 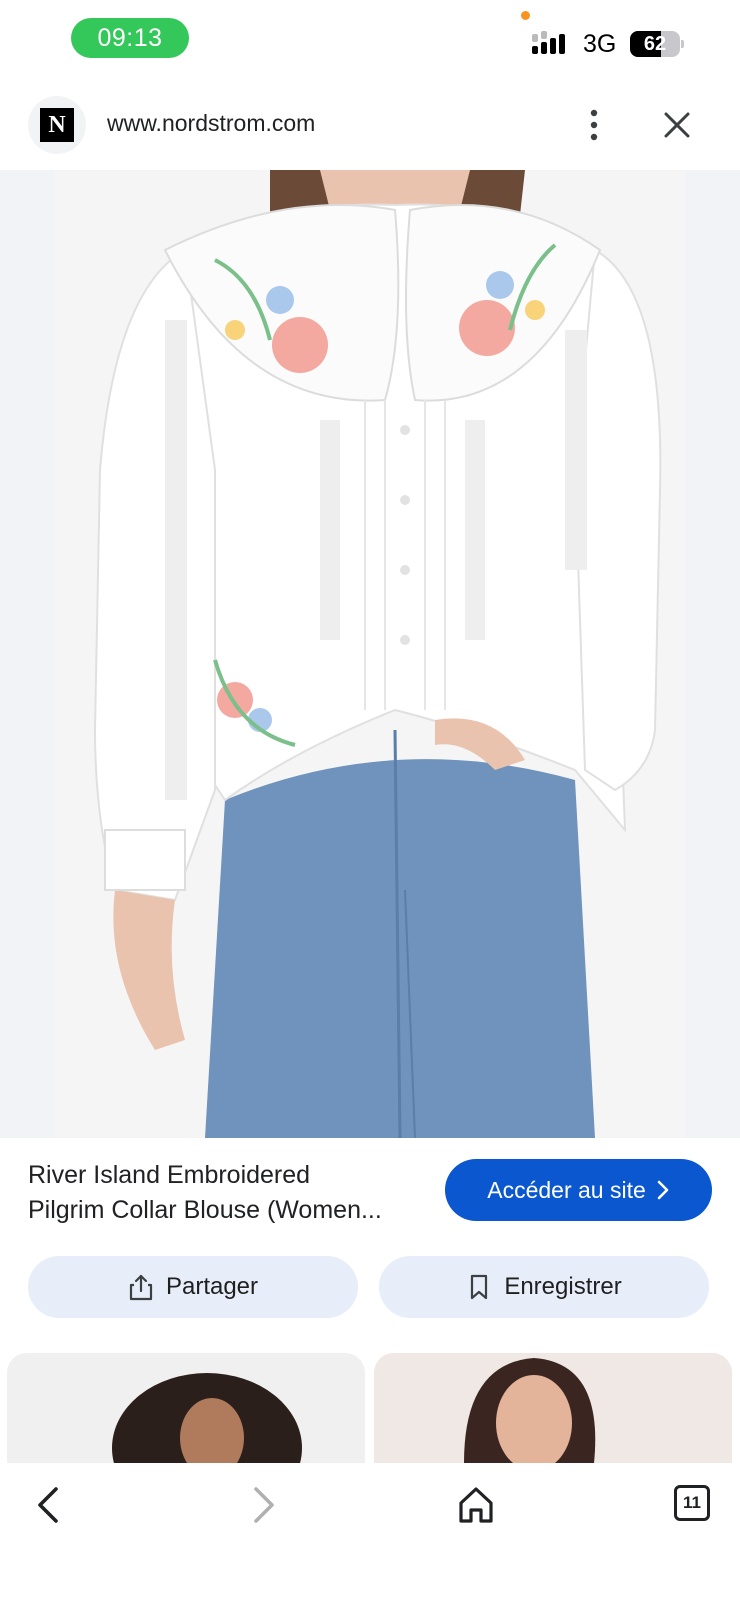 What do you see at coordinates (50, 1505) in the screenshot?
I see `back-arrow-icon` at bounding box center [50, 1505].